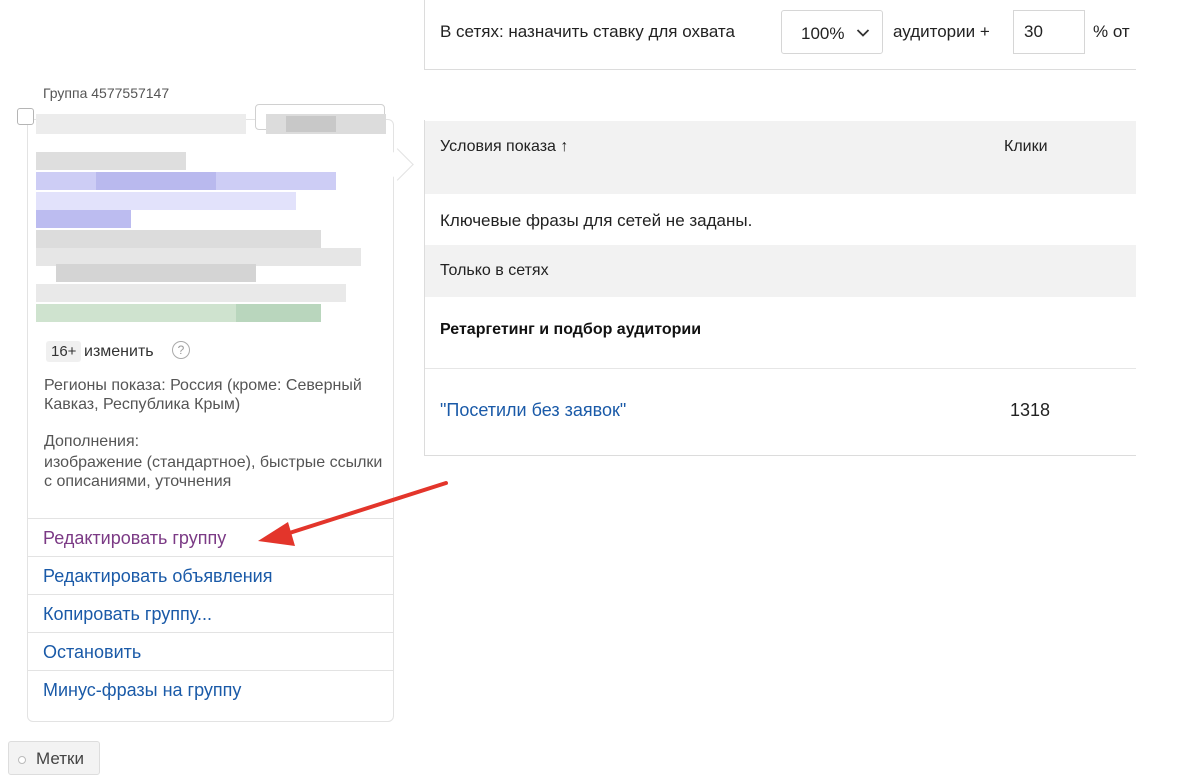 The image size is (1200, 781). What do you see at coordinates (863, 33) in the screenshot?
I see `chevron-down-icon` at bounding box center [863, 33].